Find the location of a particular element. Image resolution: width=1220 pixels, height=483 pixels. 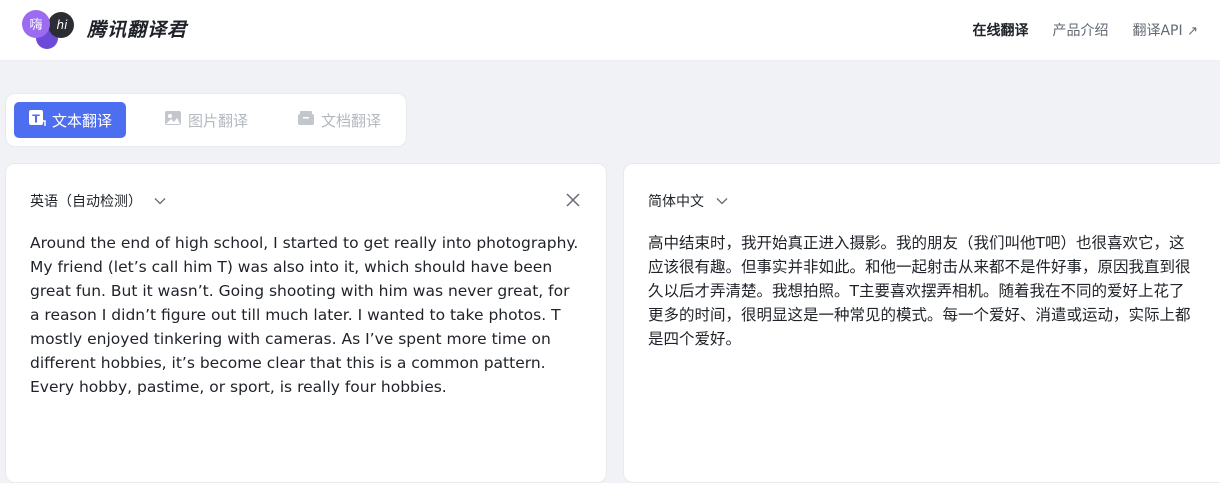

target-language-selector: 简体中文 is located at coordinates (688, 201).